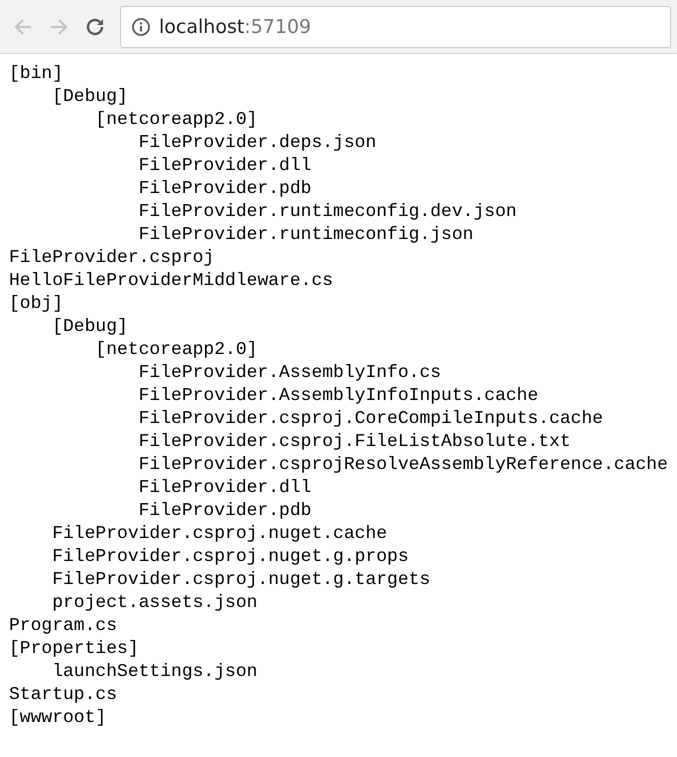 The height and width of the screenshot is (757, 677). What do you see at coordinates (155, 672) in the screenshot?
I see `file-entry: launchSettings.json` at bounding box center [155, 672].